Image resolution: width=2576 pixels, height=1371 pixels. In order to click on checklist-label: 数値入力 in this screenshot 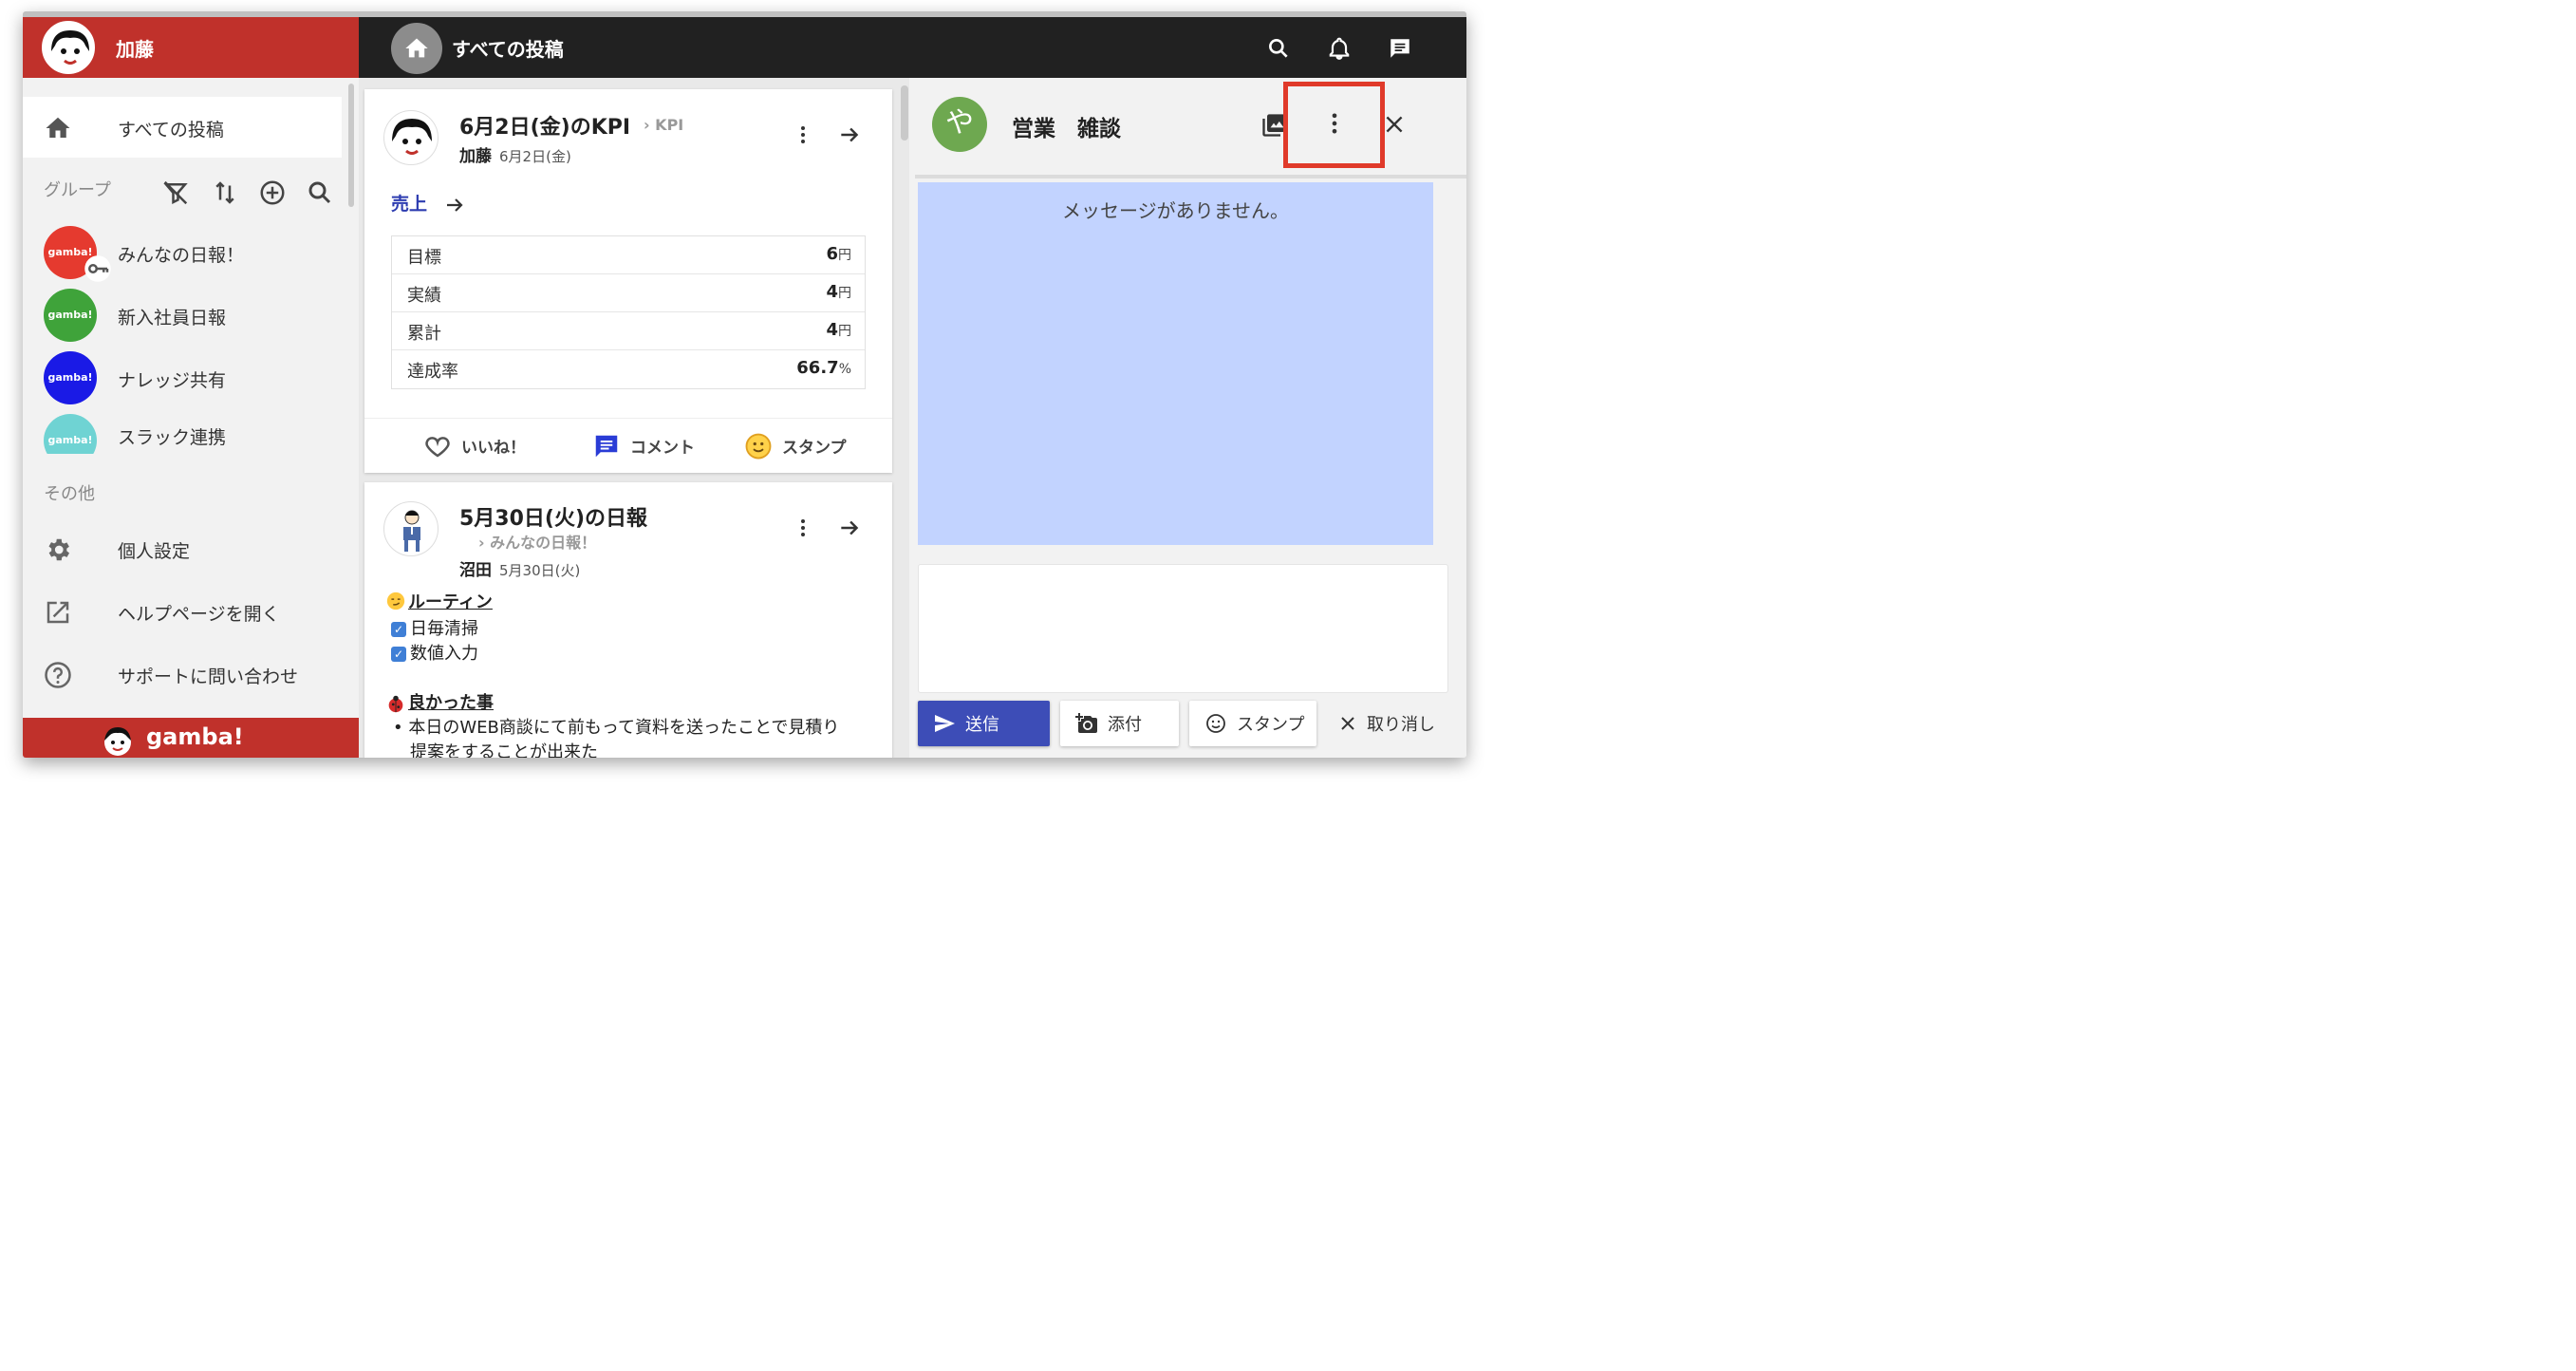, I will do `click(444, 654)`.